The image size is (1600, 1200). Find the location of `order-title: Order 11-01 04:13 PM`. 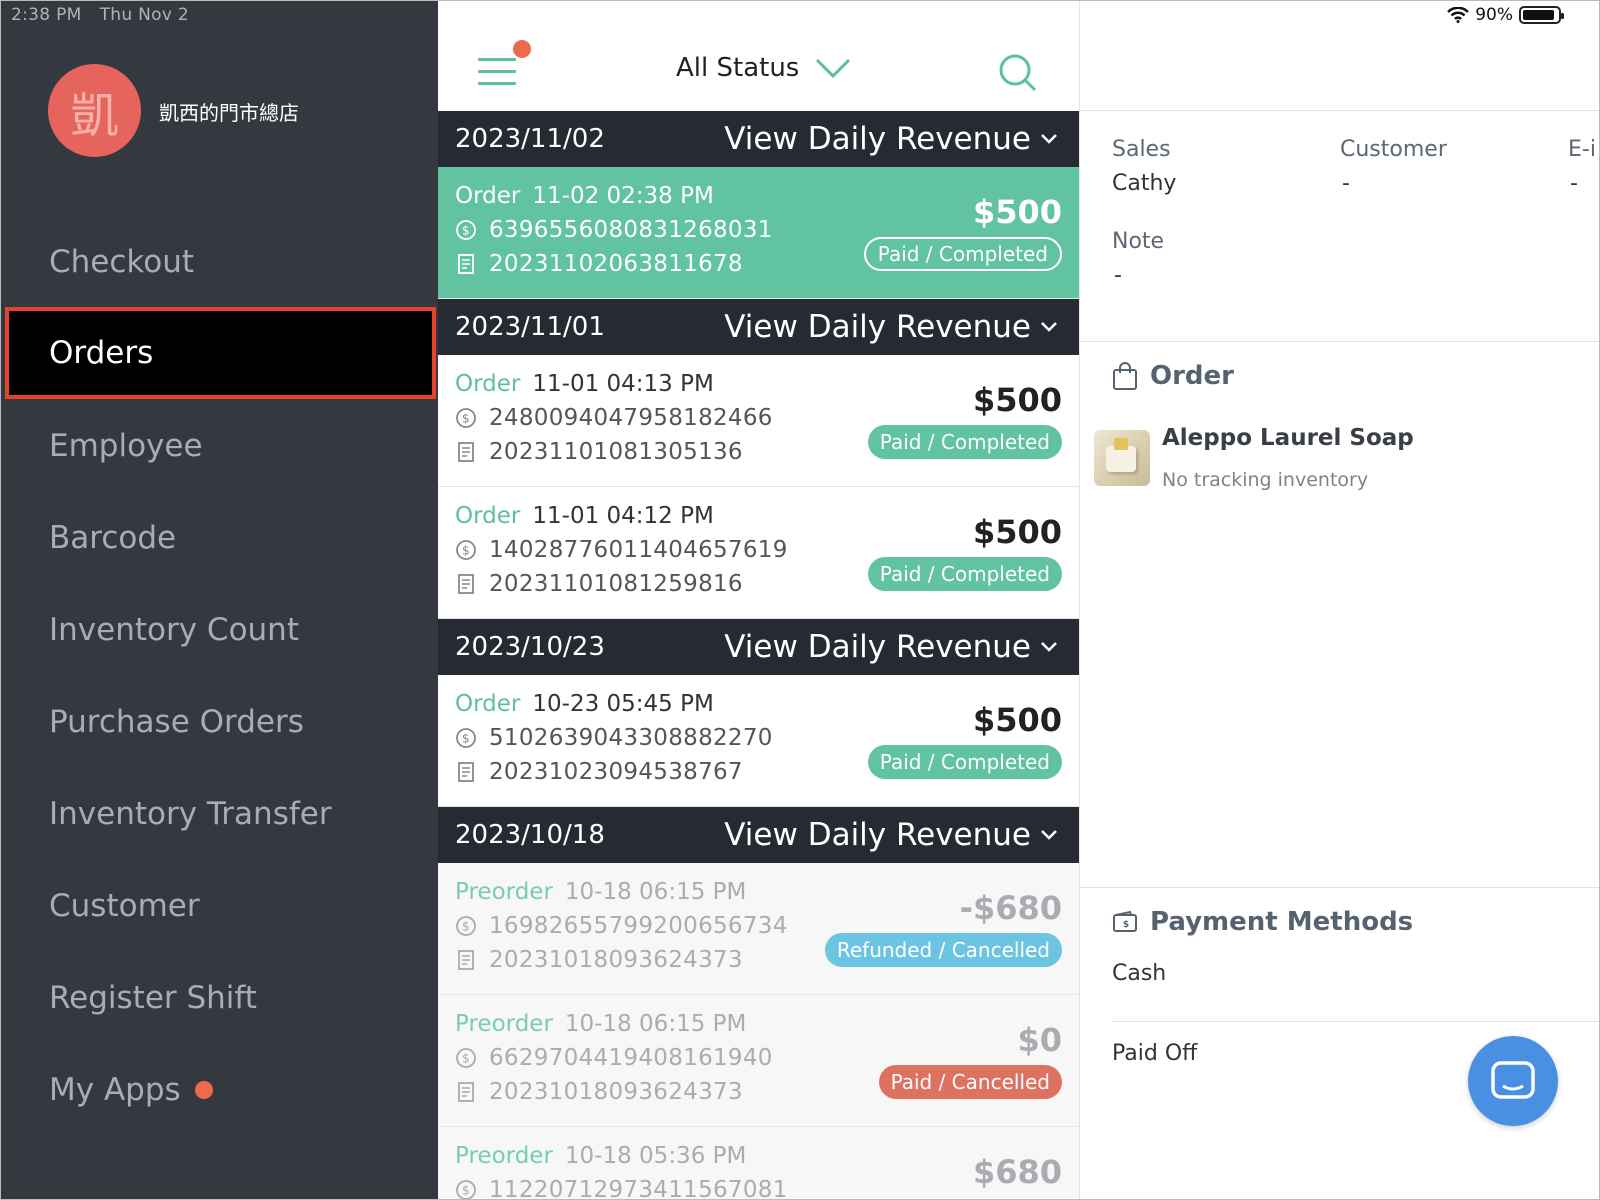

order-title: Order 11-01 04:13 PM is located at coordinates (584, 384).